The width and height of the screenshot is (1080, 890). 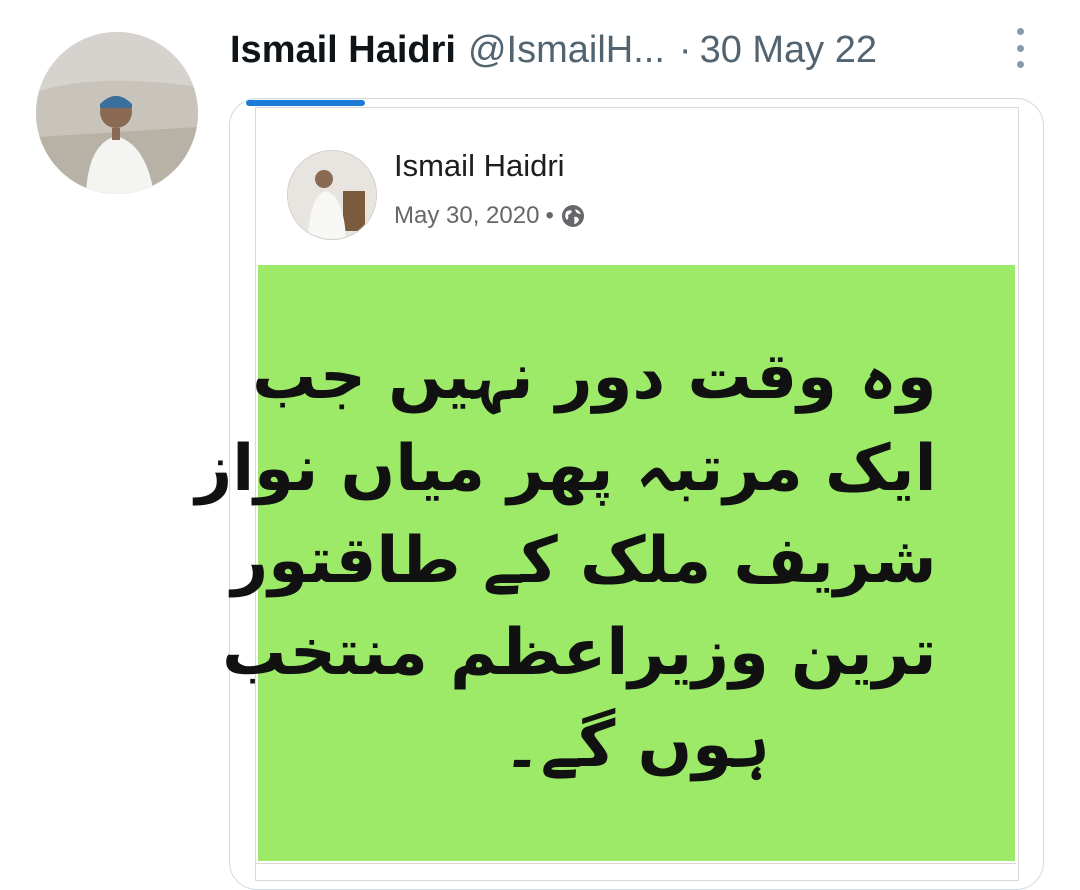 I want to click on text-line: شریف ملک کے طاقتور, so click(x=584, y=561).